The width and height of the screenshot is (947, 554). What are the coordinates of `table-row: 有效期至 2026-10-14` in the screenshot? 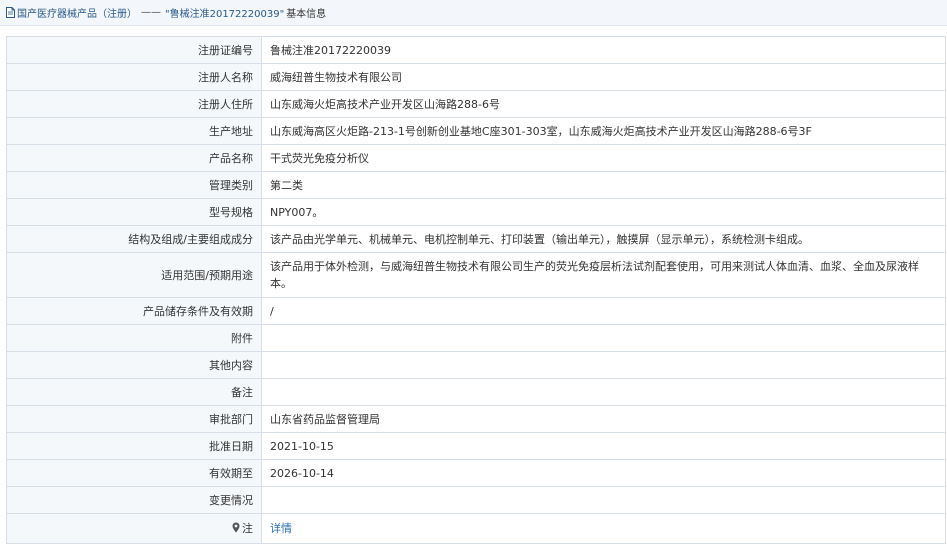 It's located at (476, 473).